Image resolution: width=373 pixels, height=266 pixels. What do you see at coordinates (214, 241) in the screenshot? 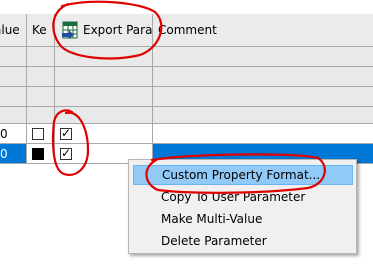
I see `menu-item-label: Delete Parameter` at bounding box center [214, 241].